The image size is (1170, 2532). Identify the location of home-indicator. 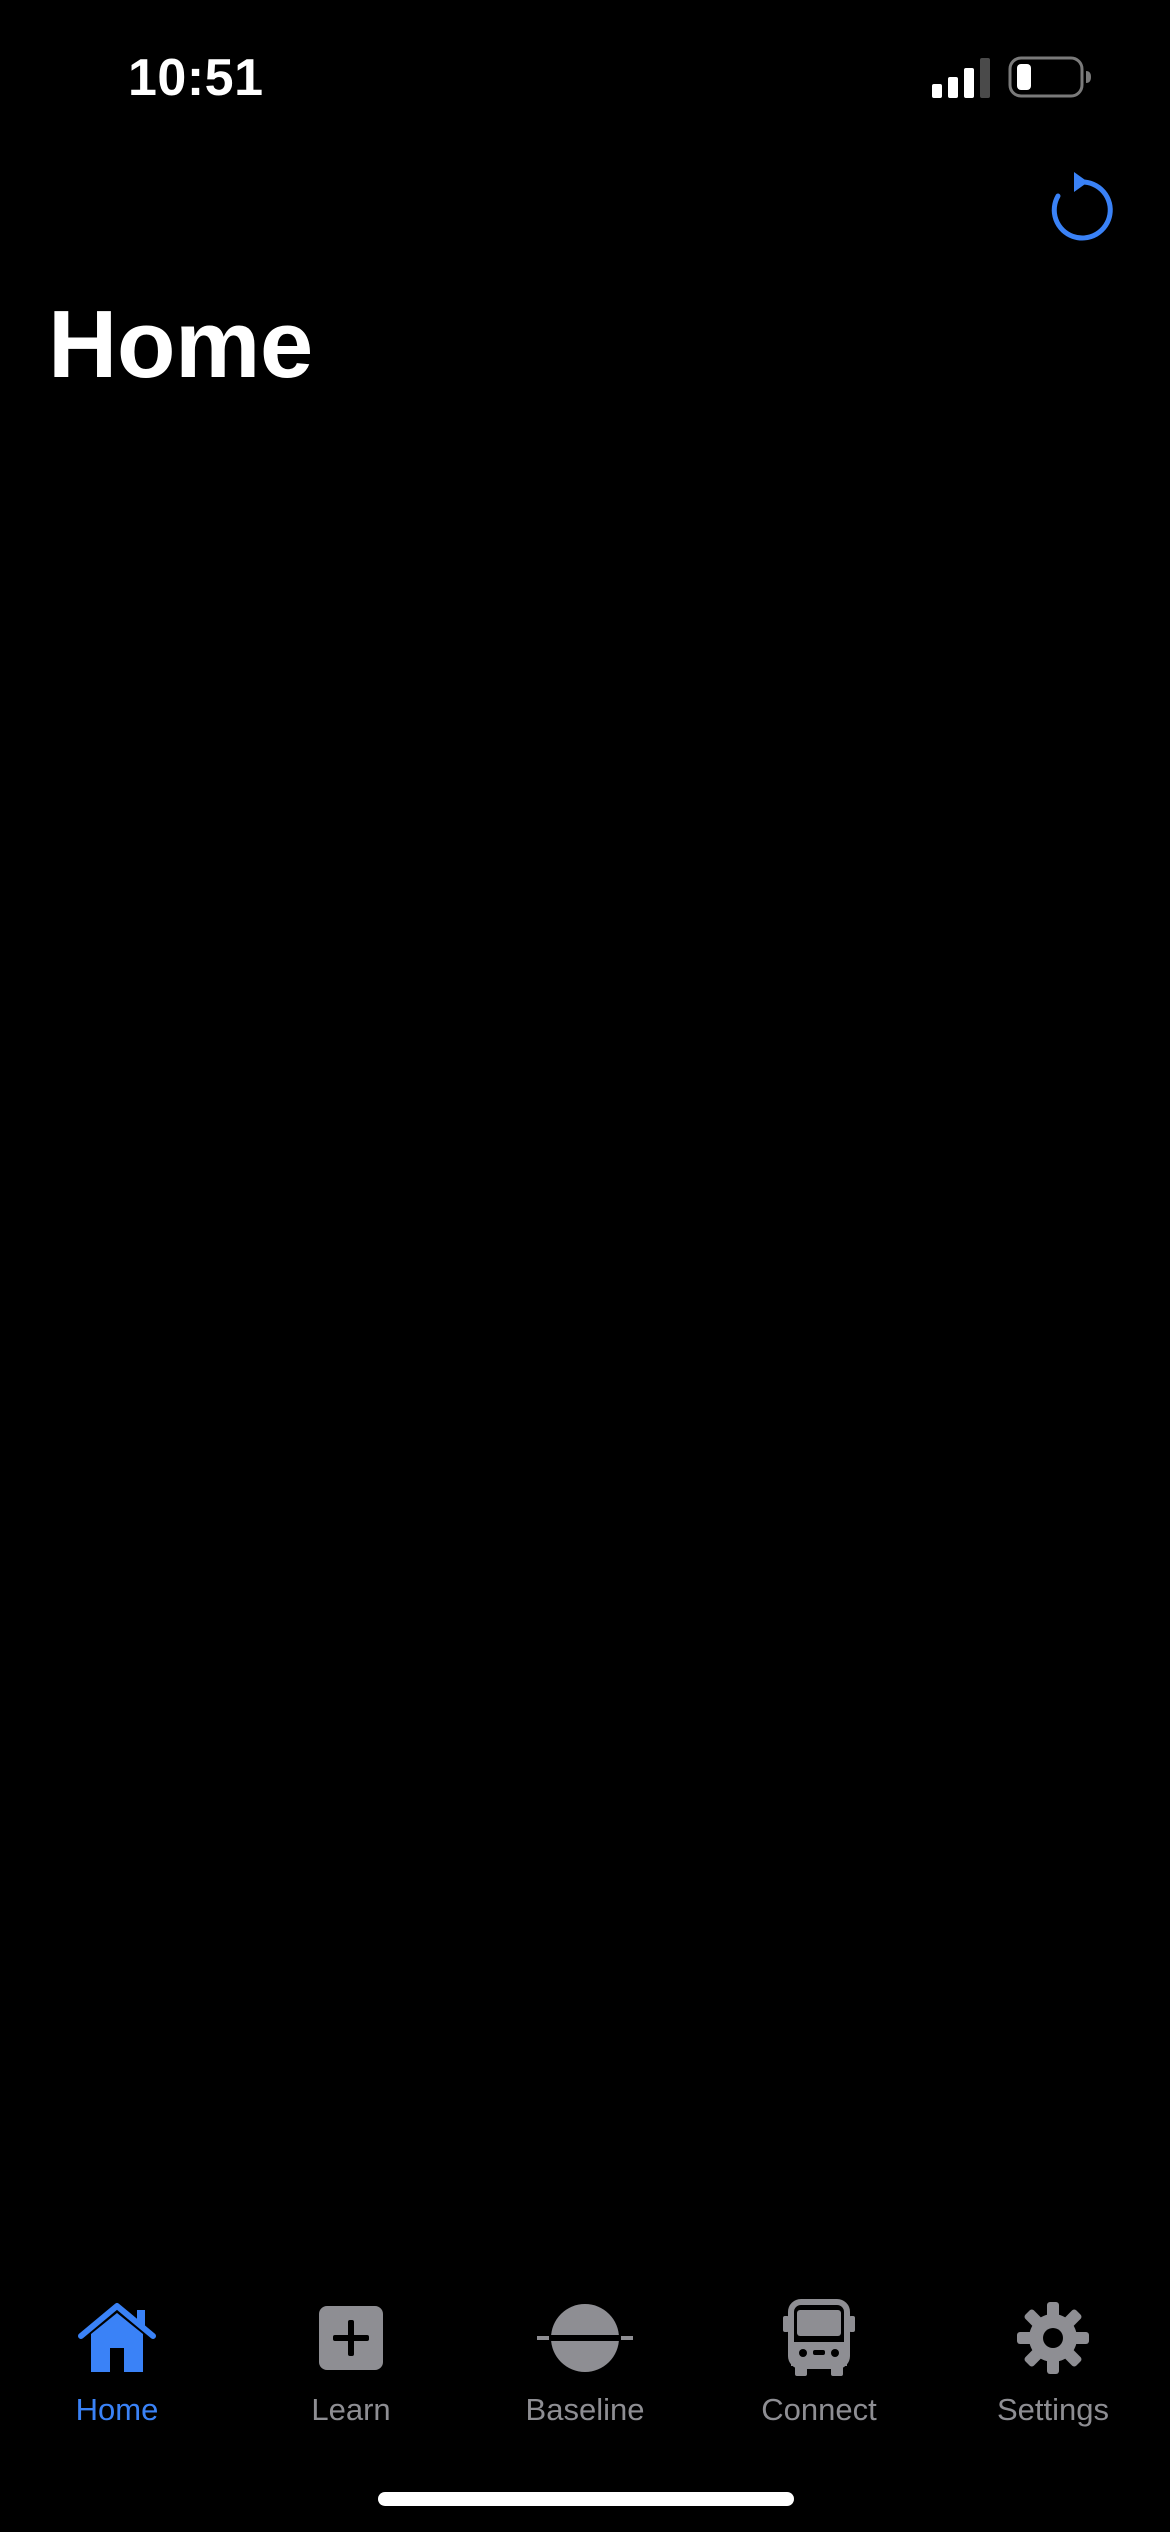
(586, 2499).